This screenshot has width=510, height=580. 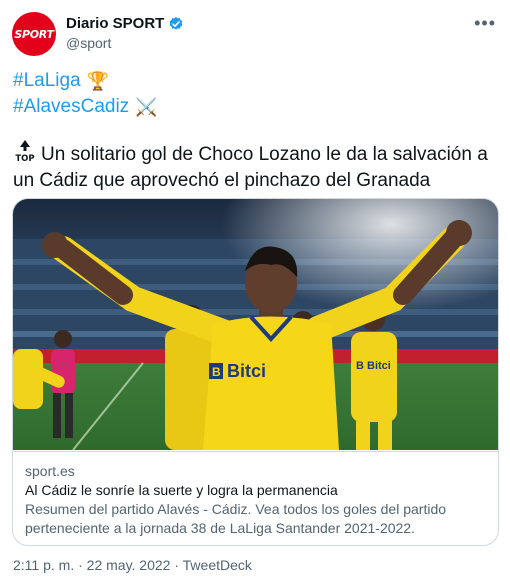 I want to click on hashtags: #LaLiga 🏆 #AlavesCadiz ⚔️, so click(x=85, y=94).